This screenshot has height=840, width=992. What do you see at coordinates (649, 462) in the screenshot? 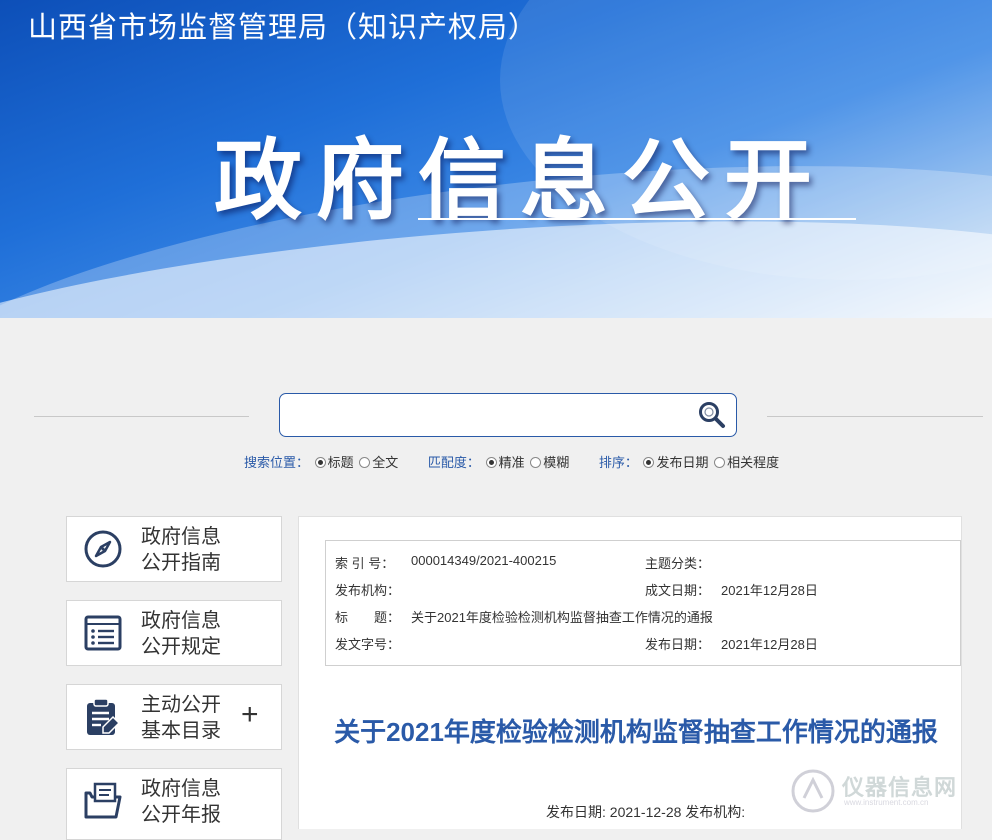
I see `radio-sort-date` at bounding box center [649, 462].